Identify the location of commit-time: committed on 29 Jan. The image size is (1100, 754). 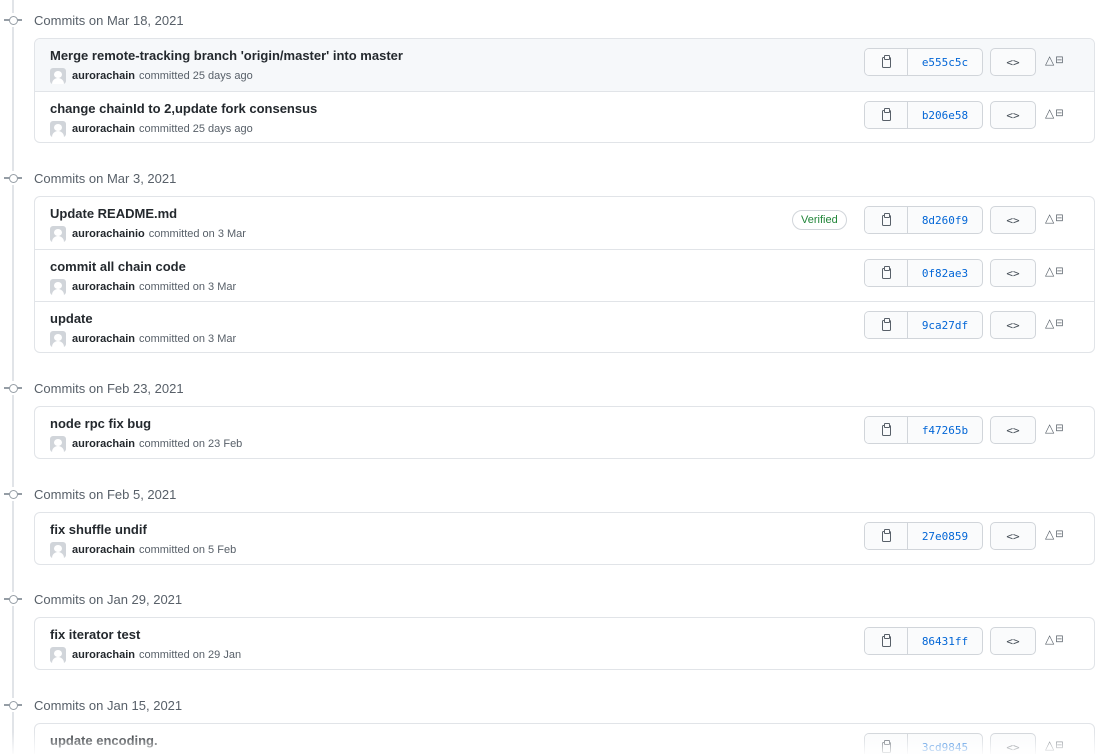
(190, 655).